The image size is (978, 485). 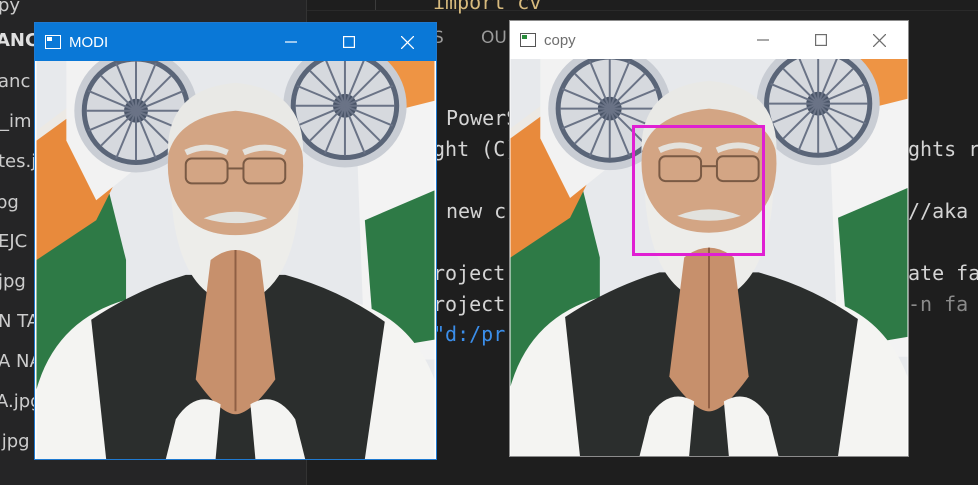 What do you see at coordinates (938, 211) in the screenshot?
I see `code-line: //aka` at bounding box center [938, 211].